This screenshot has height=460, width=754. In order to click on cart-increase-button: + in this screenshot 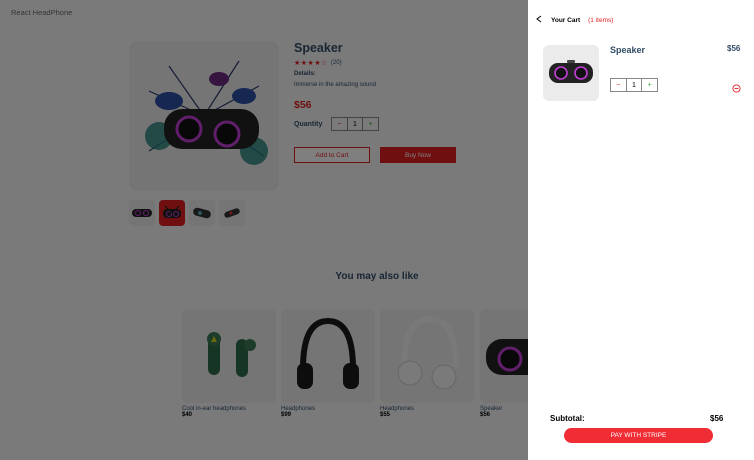, I will do `click(649, 85)`.